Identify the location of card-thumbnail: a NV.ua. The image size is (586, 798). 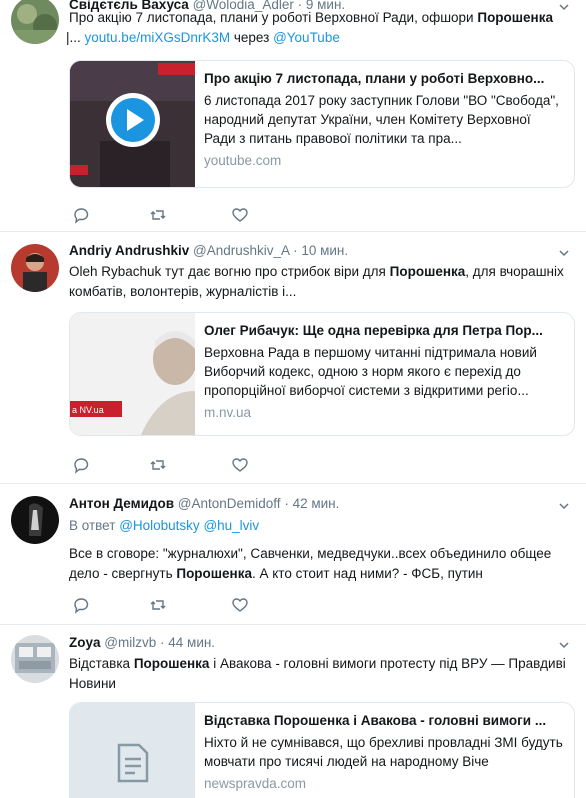
(132, 374).